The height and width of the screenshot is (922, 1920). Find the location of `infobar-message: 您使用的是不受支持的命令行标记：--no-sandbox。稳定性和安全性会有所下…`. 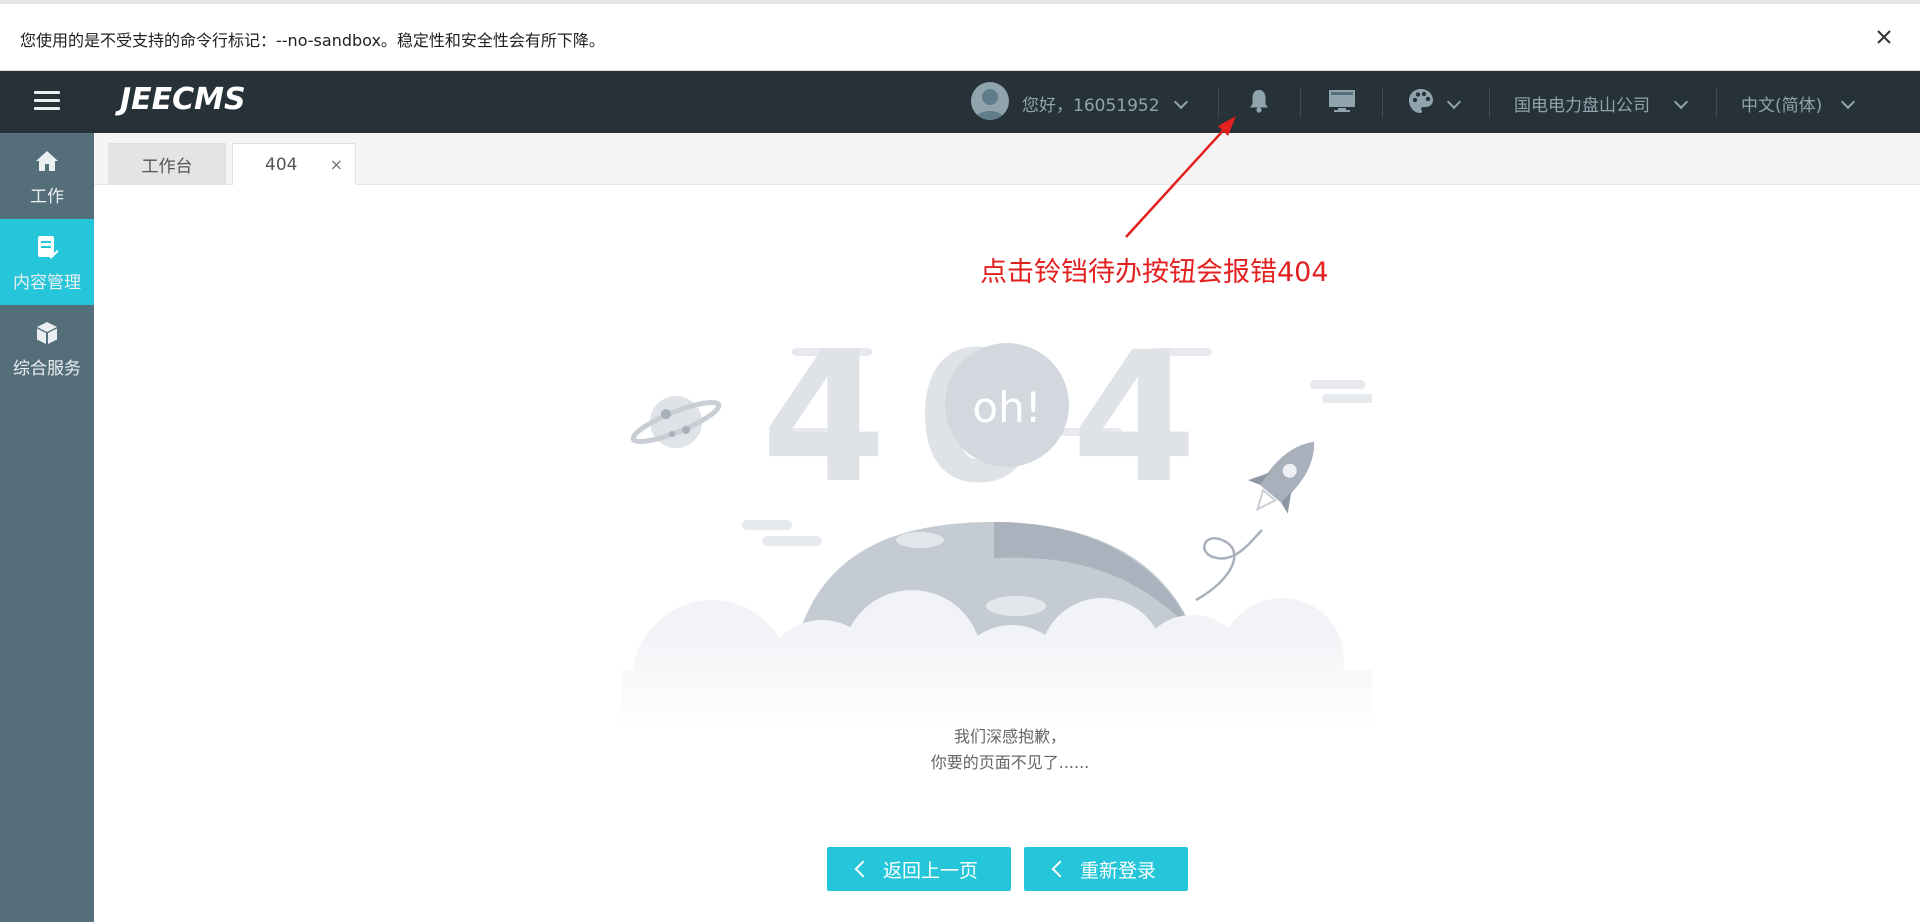

infobar-message: 您使用的是不受支持的命令行标记：--no-sandbox。稳定性和安全性会有所下… is located at coordinates (312, 40).